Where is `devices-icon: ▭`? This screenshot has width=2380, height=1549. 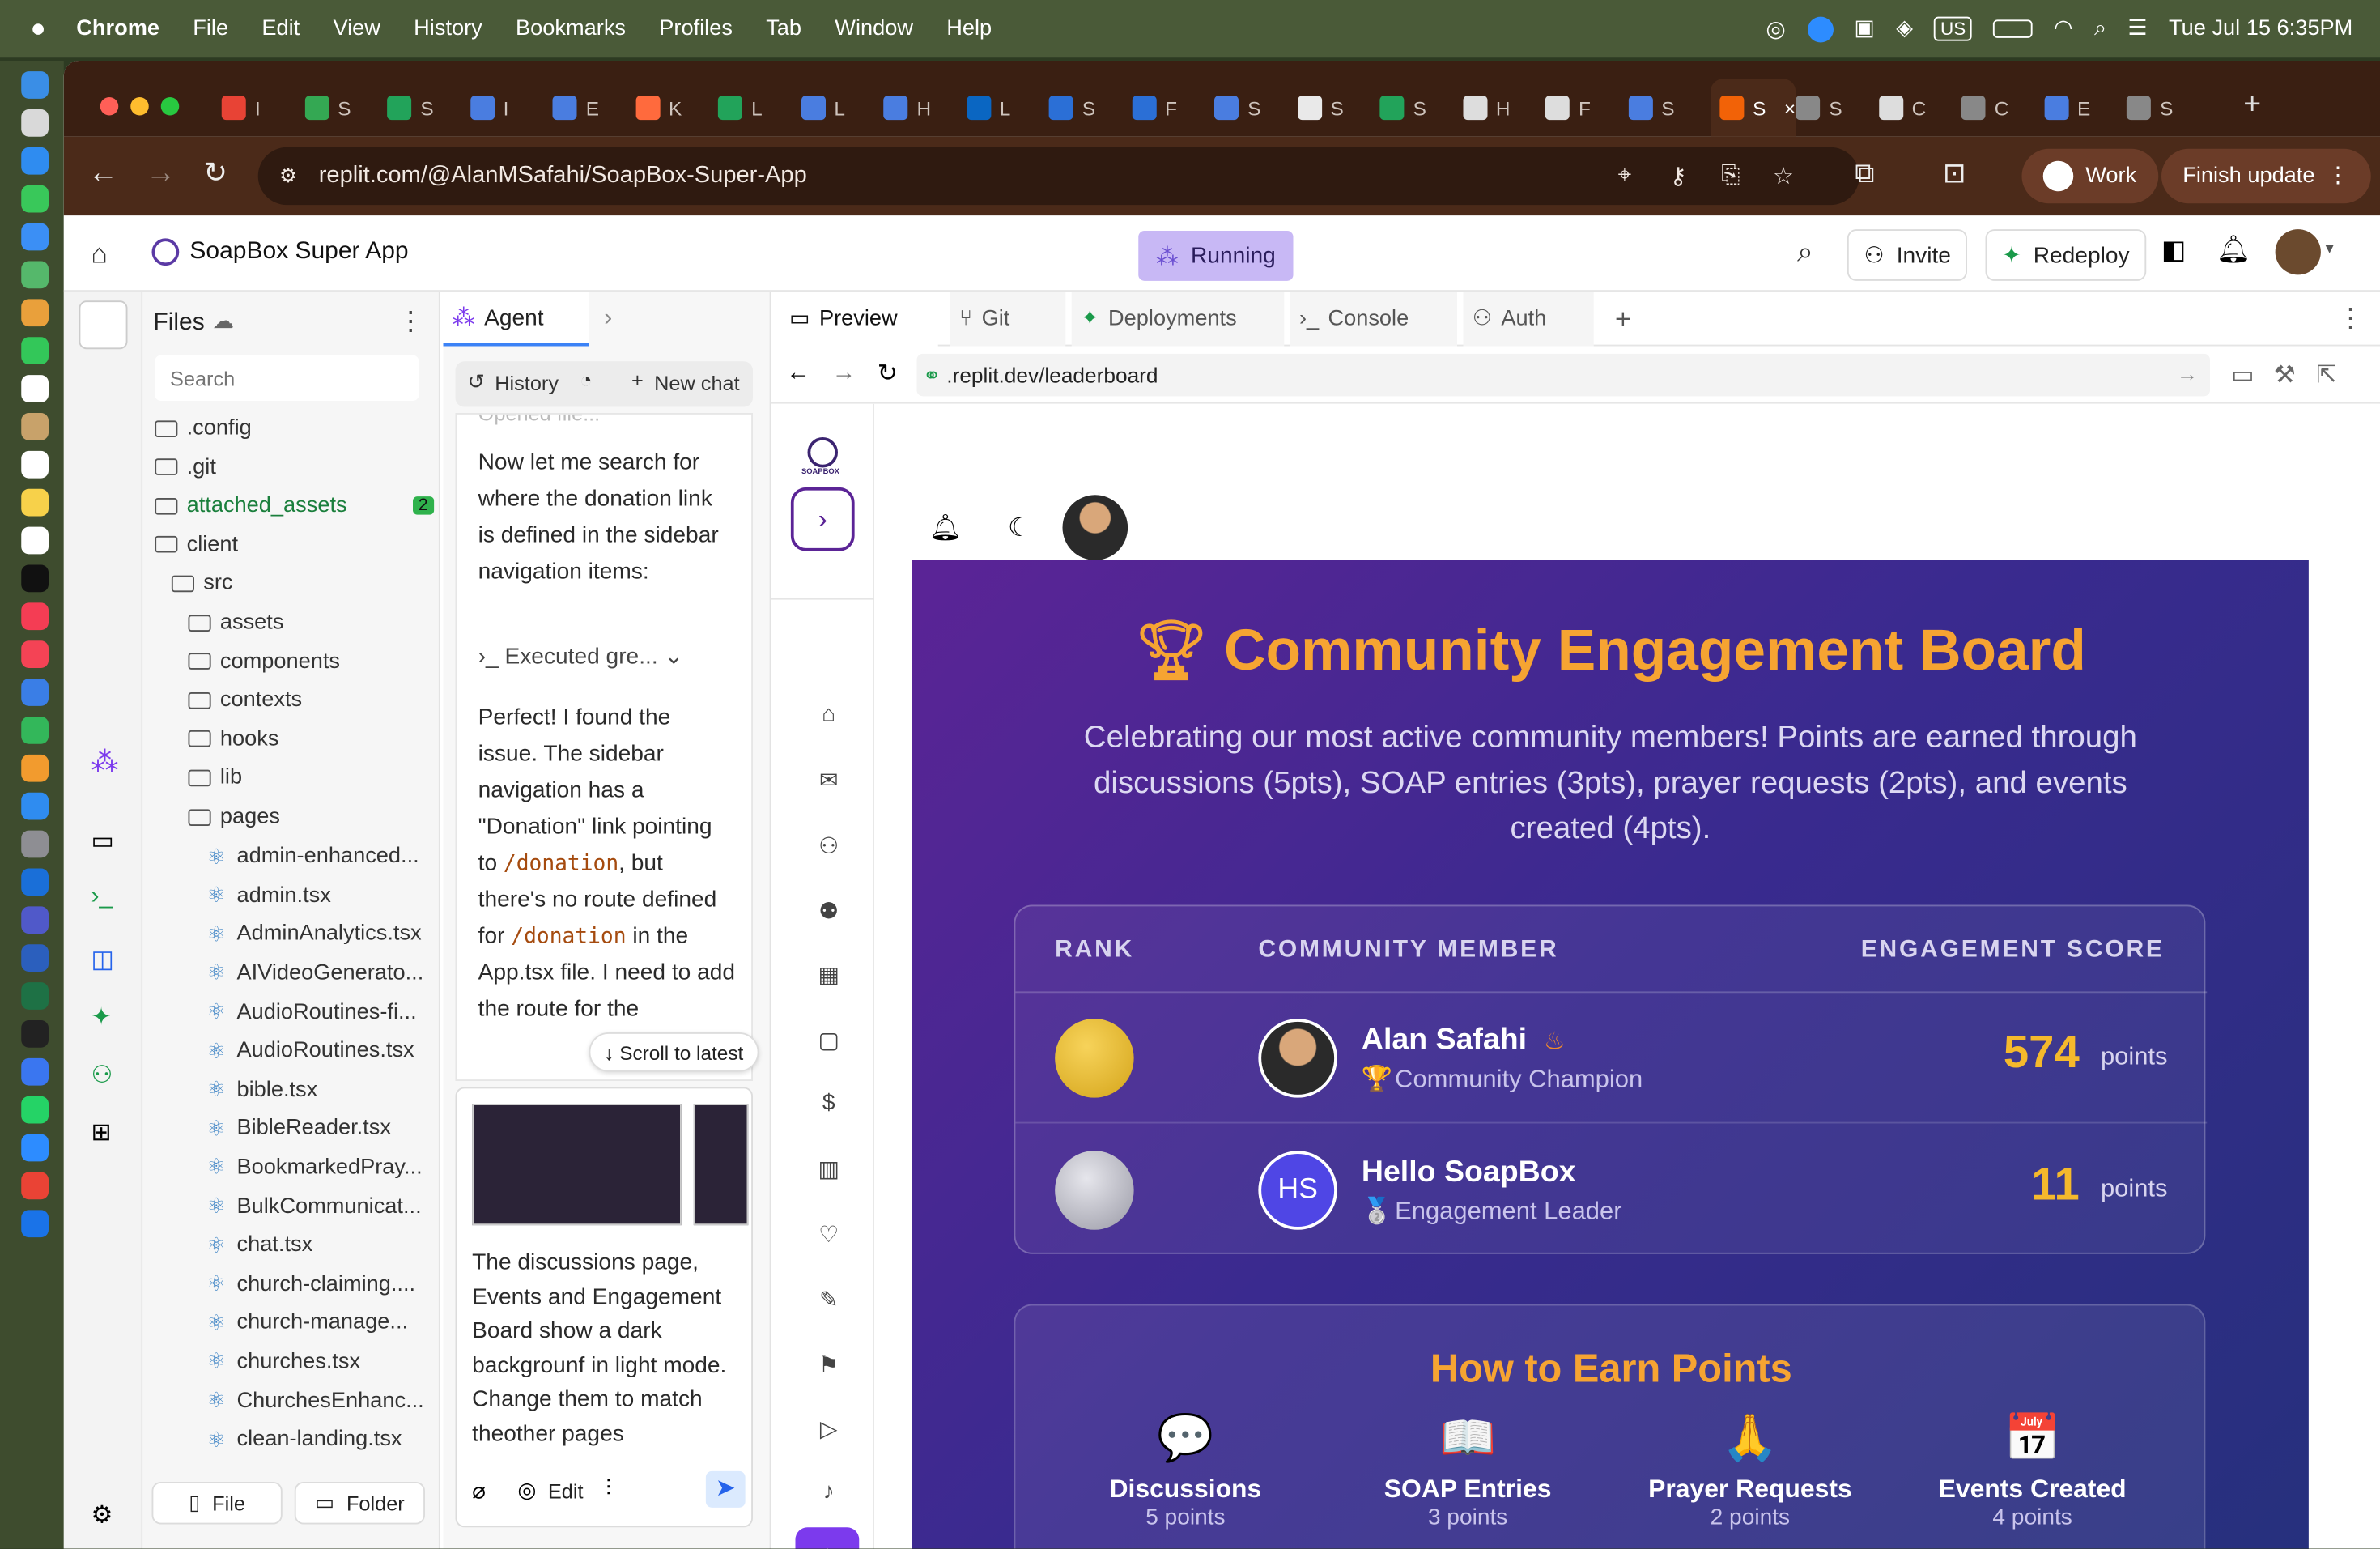 devices-icon: ▭ is located at coordinates (2243, 375).